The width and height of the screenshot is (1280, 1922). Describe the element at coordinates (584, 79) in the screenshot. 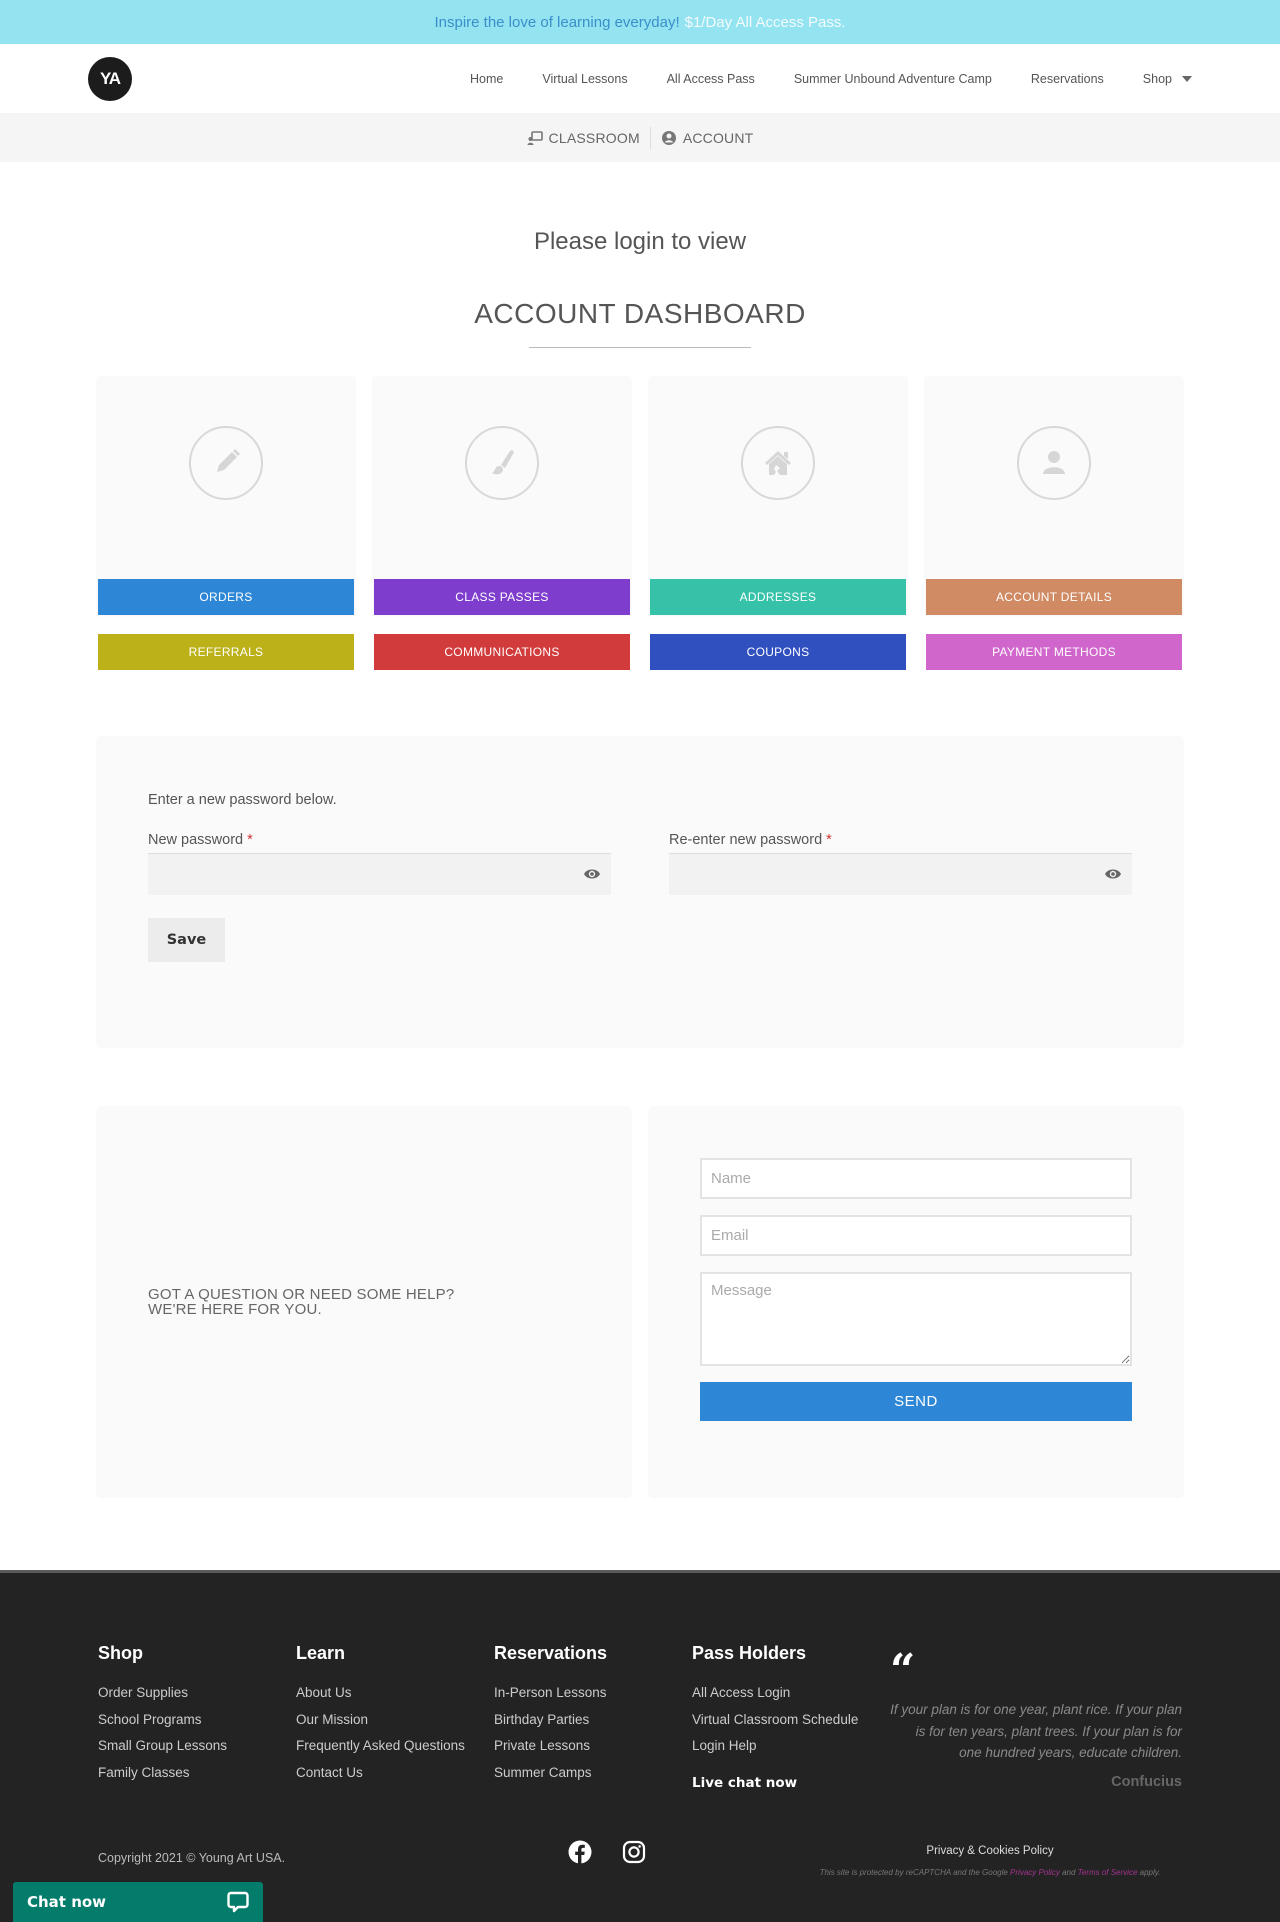

I see `nav-virtual-lessons: Virtual Lessons` at that location.